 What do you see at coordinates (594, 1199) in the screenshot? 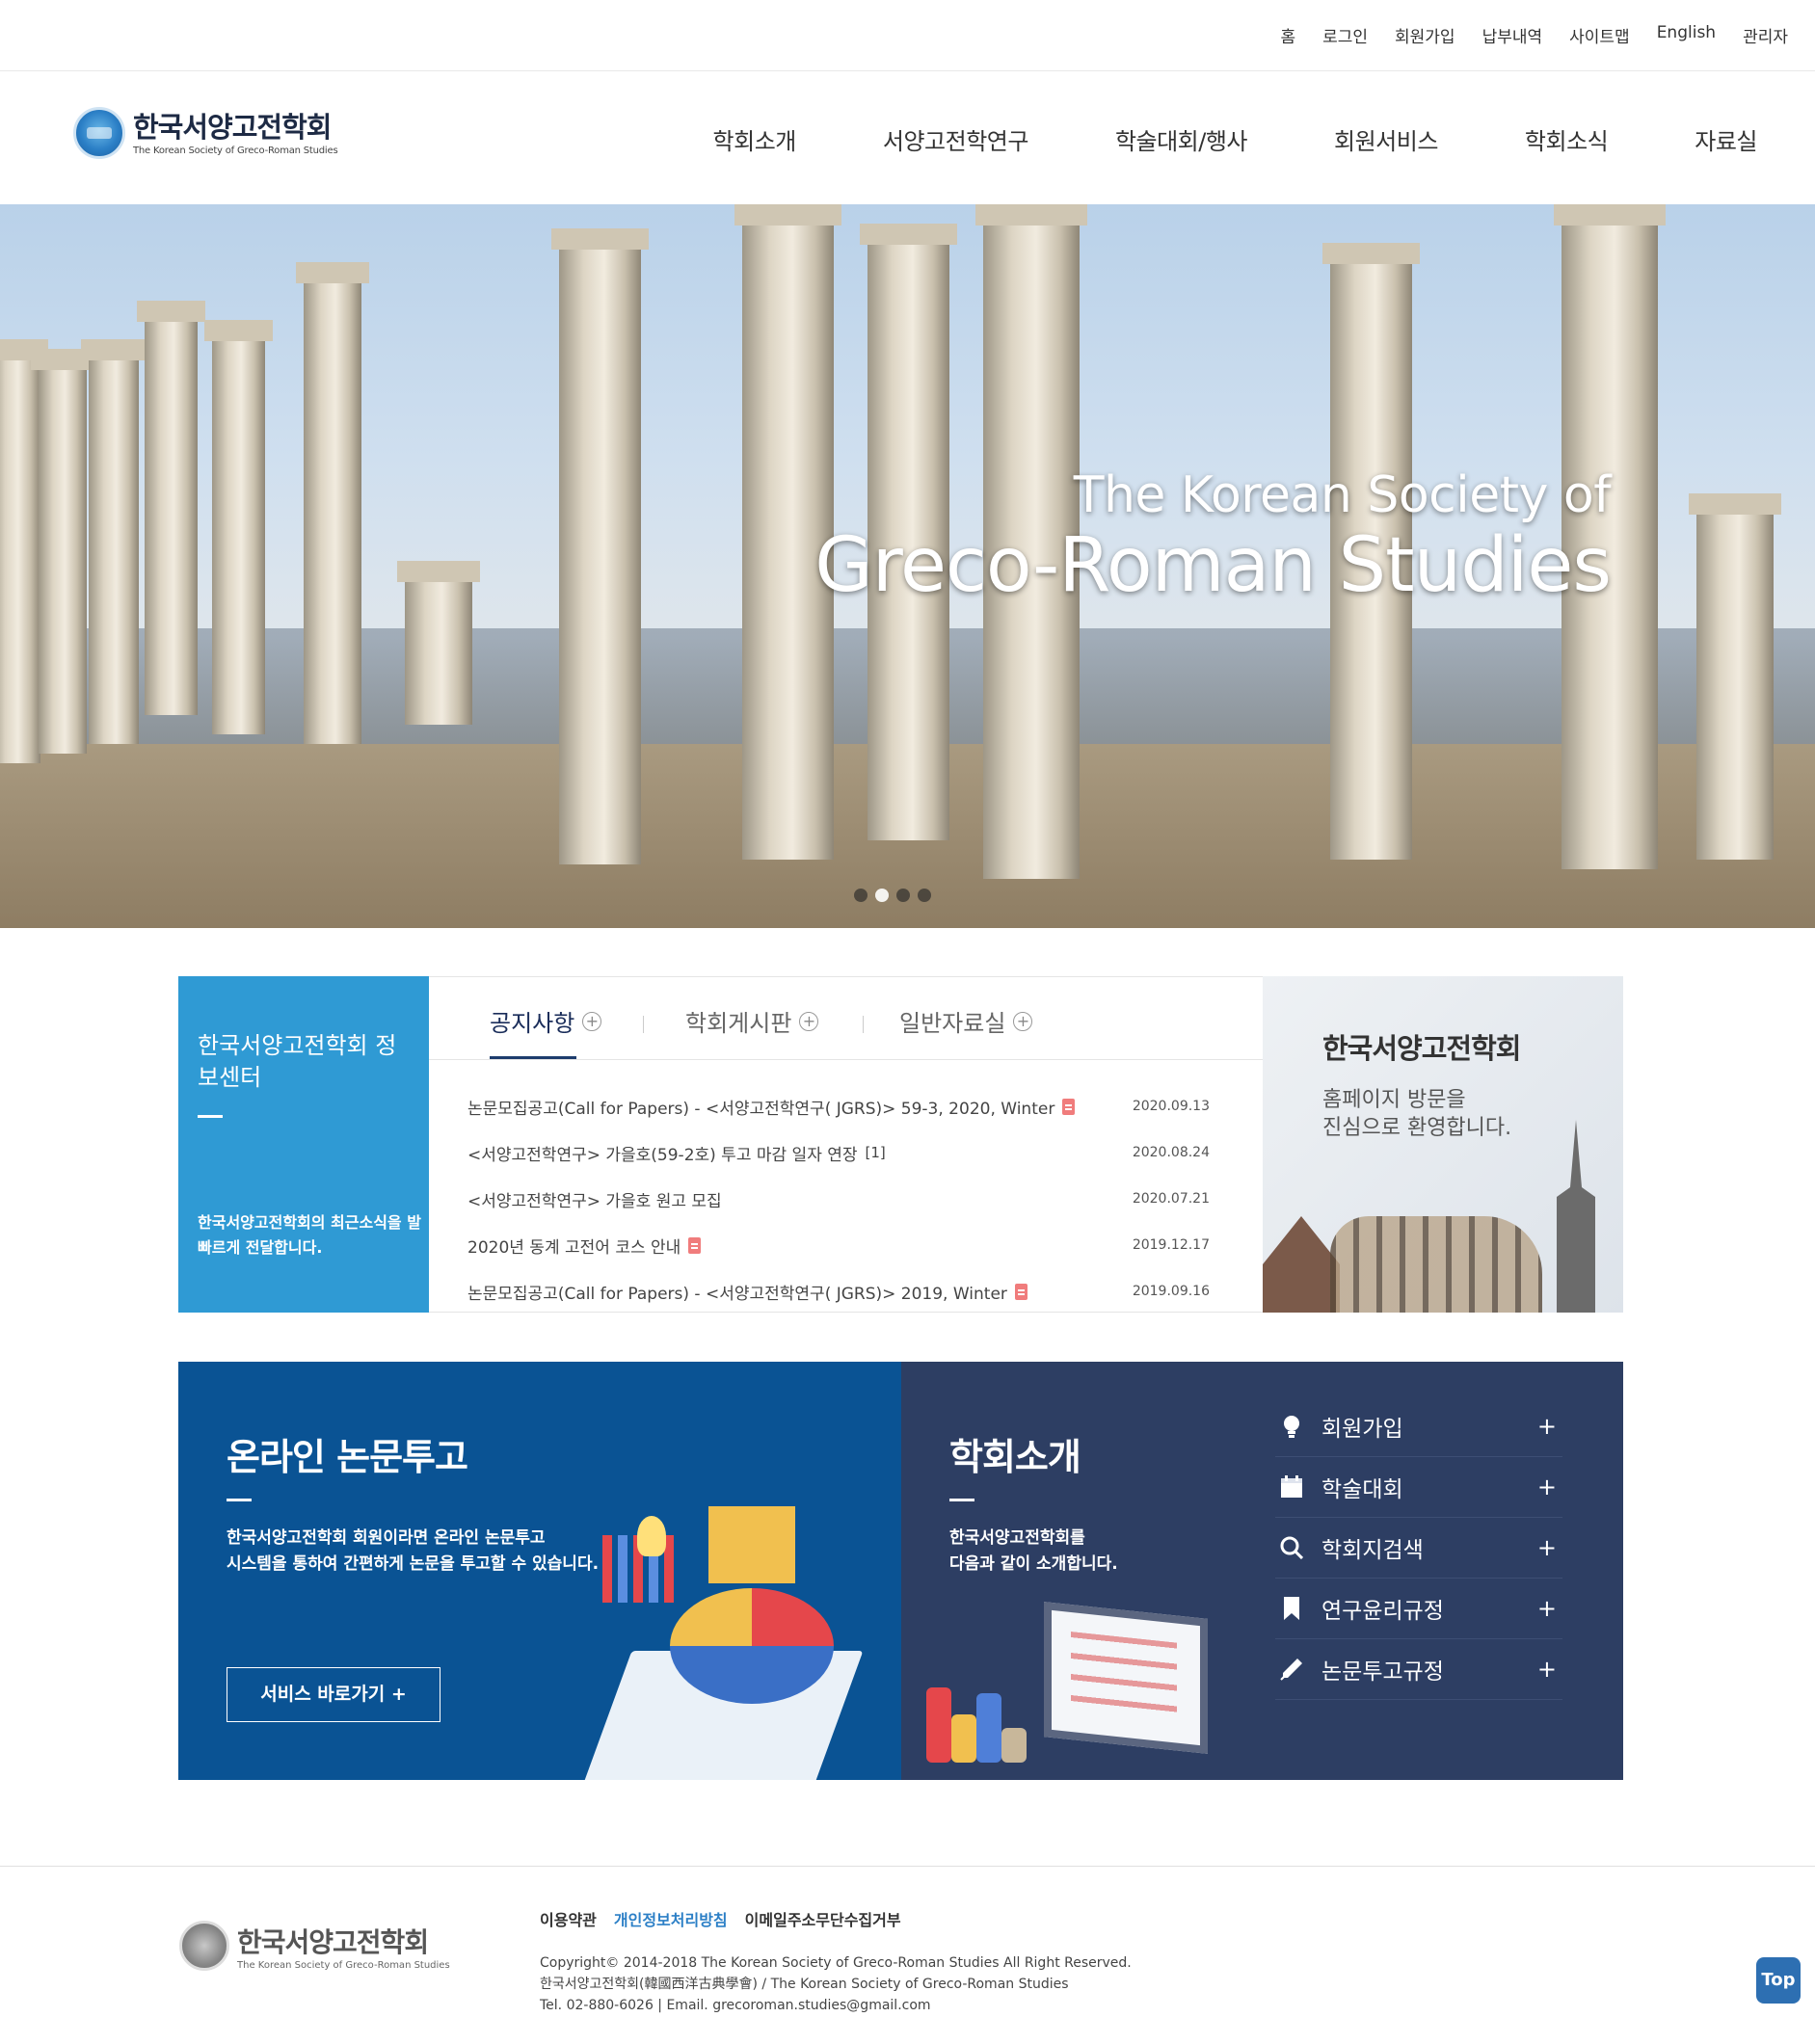
I see `notice-title: <서양고전학연구> 가을호 원고 모집` at bounding box center [594, 1199].